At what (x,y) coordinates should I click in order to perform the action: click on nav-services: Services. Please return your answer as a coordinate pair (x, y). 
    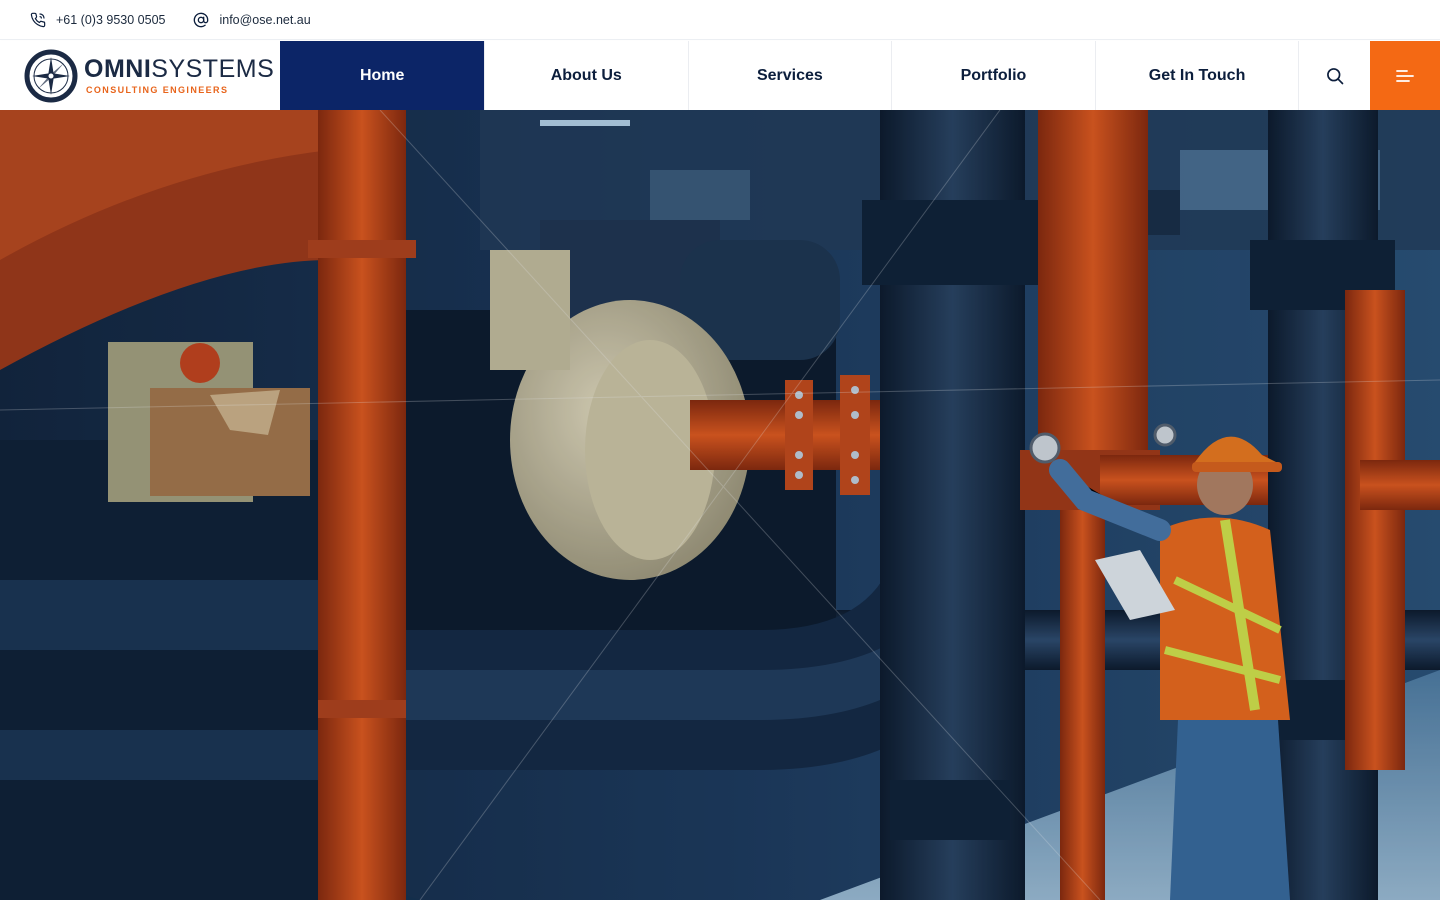
    Looking at the image, I should click on (789, 75).